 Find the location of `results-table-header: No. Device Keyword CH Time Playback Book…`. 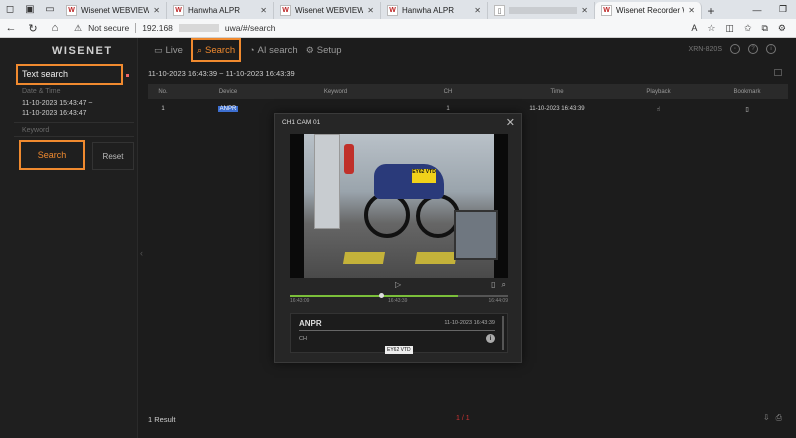

results-table-header: No. Device Keyword CH Time Playback Book… is located at coordinates (468, 91).